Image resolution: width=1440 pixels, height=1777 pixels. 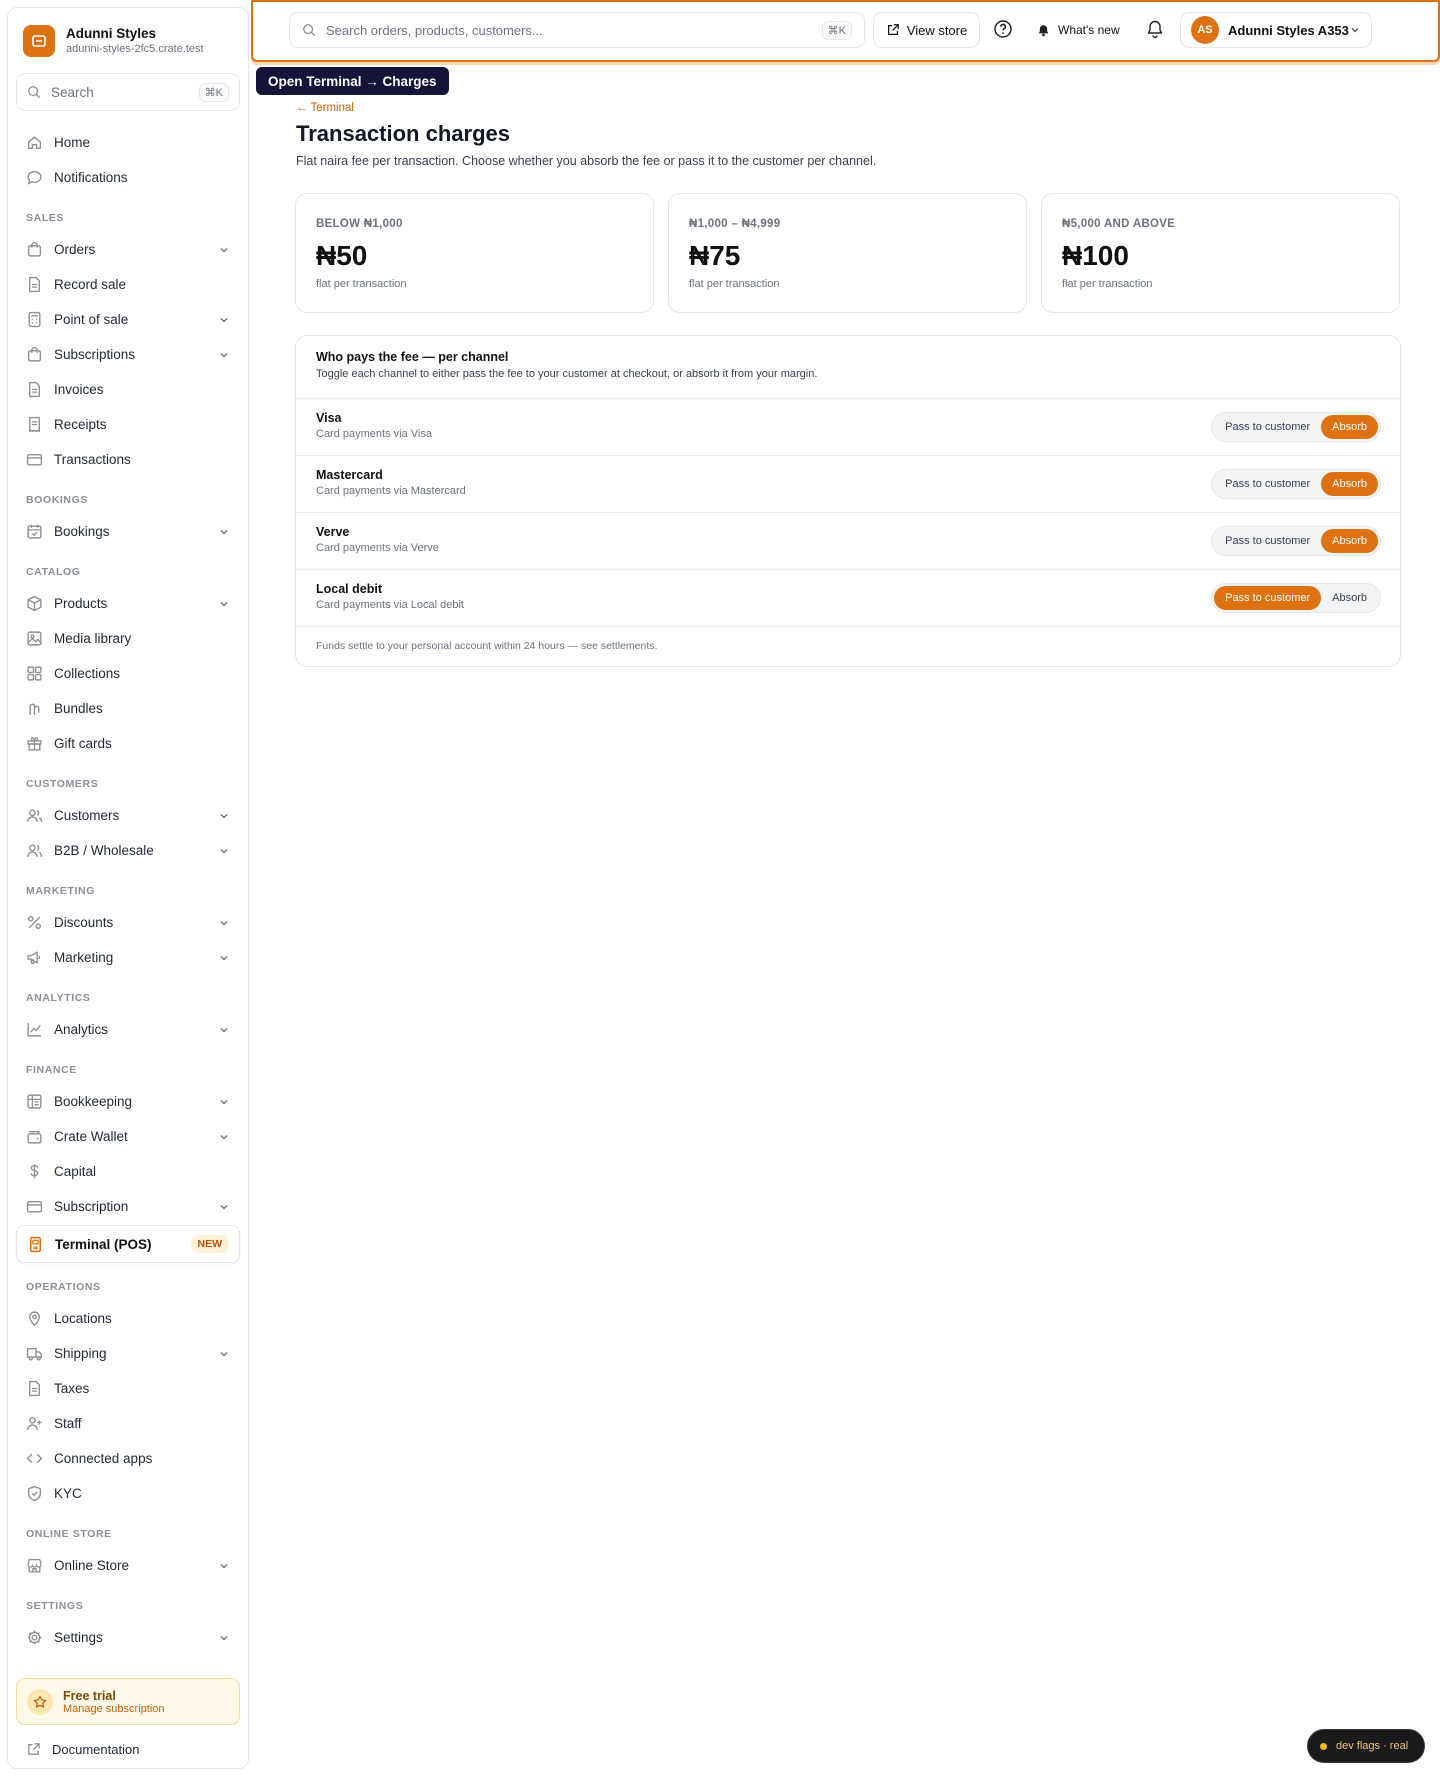 What do you see at coordinates (128, 1637) in the screenshot?
I see `sidebar-item-settings: Settings` at bounding box center [128, 1637].